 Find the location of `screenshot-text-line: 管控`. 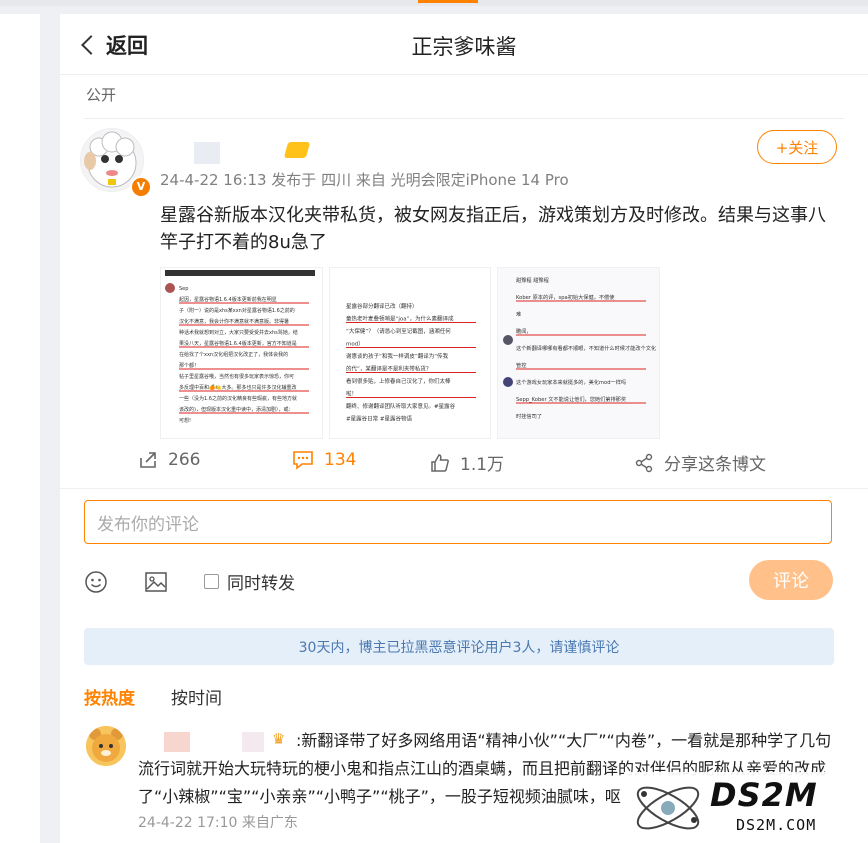

screenshot-text-line: 管控 is located at coordinates (521, 365).